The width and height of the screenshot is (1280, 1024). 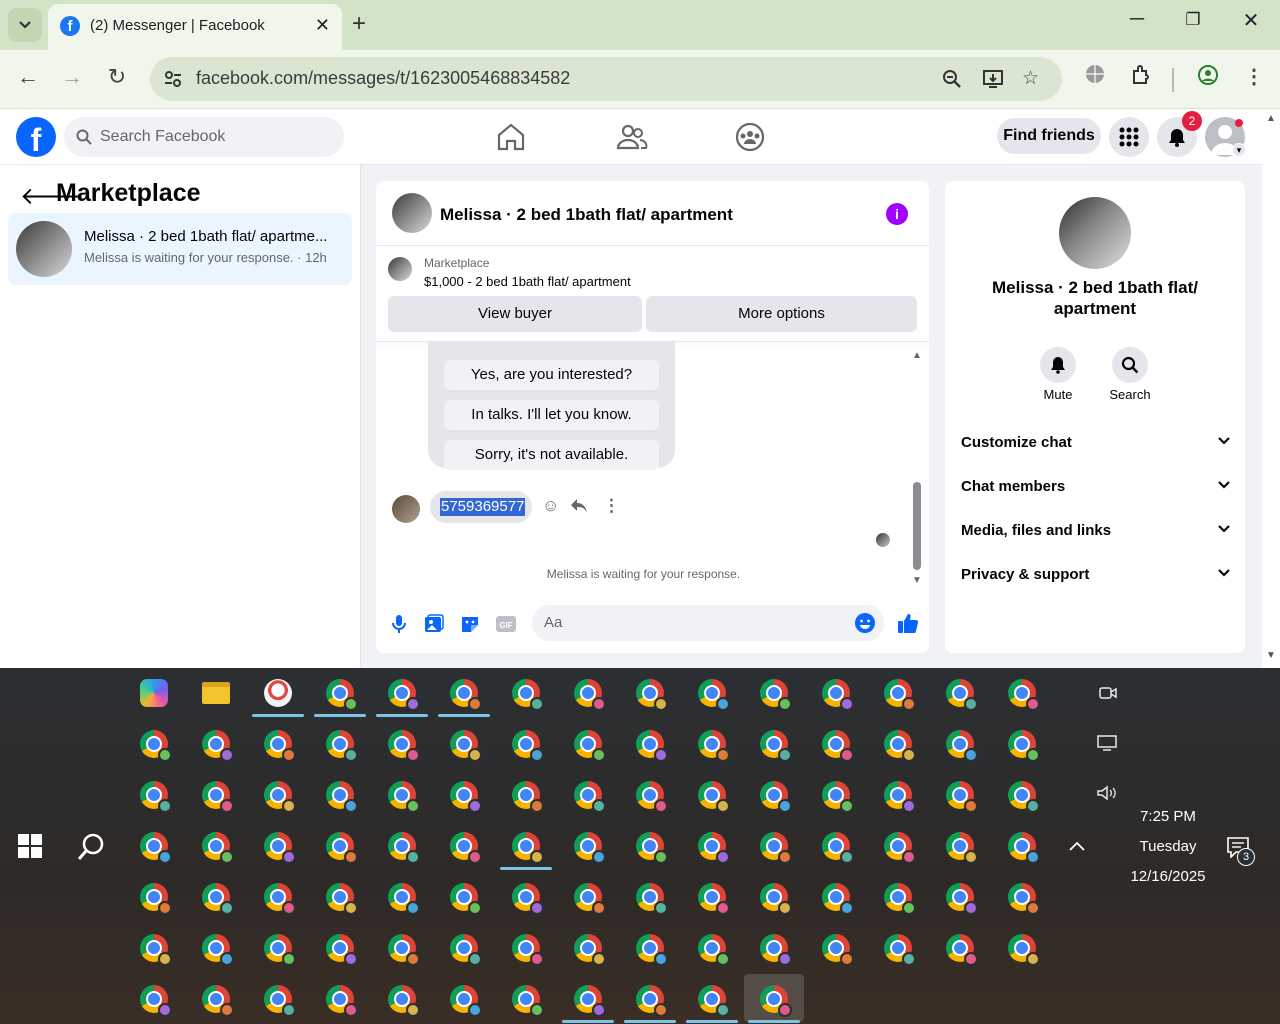 What do you see at coordinates (865, 623) in the screenshot?
I see `emoji-icon` at bounding box center [865, 623].